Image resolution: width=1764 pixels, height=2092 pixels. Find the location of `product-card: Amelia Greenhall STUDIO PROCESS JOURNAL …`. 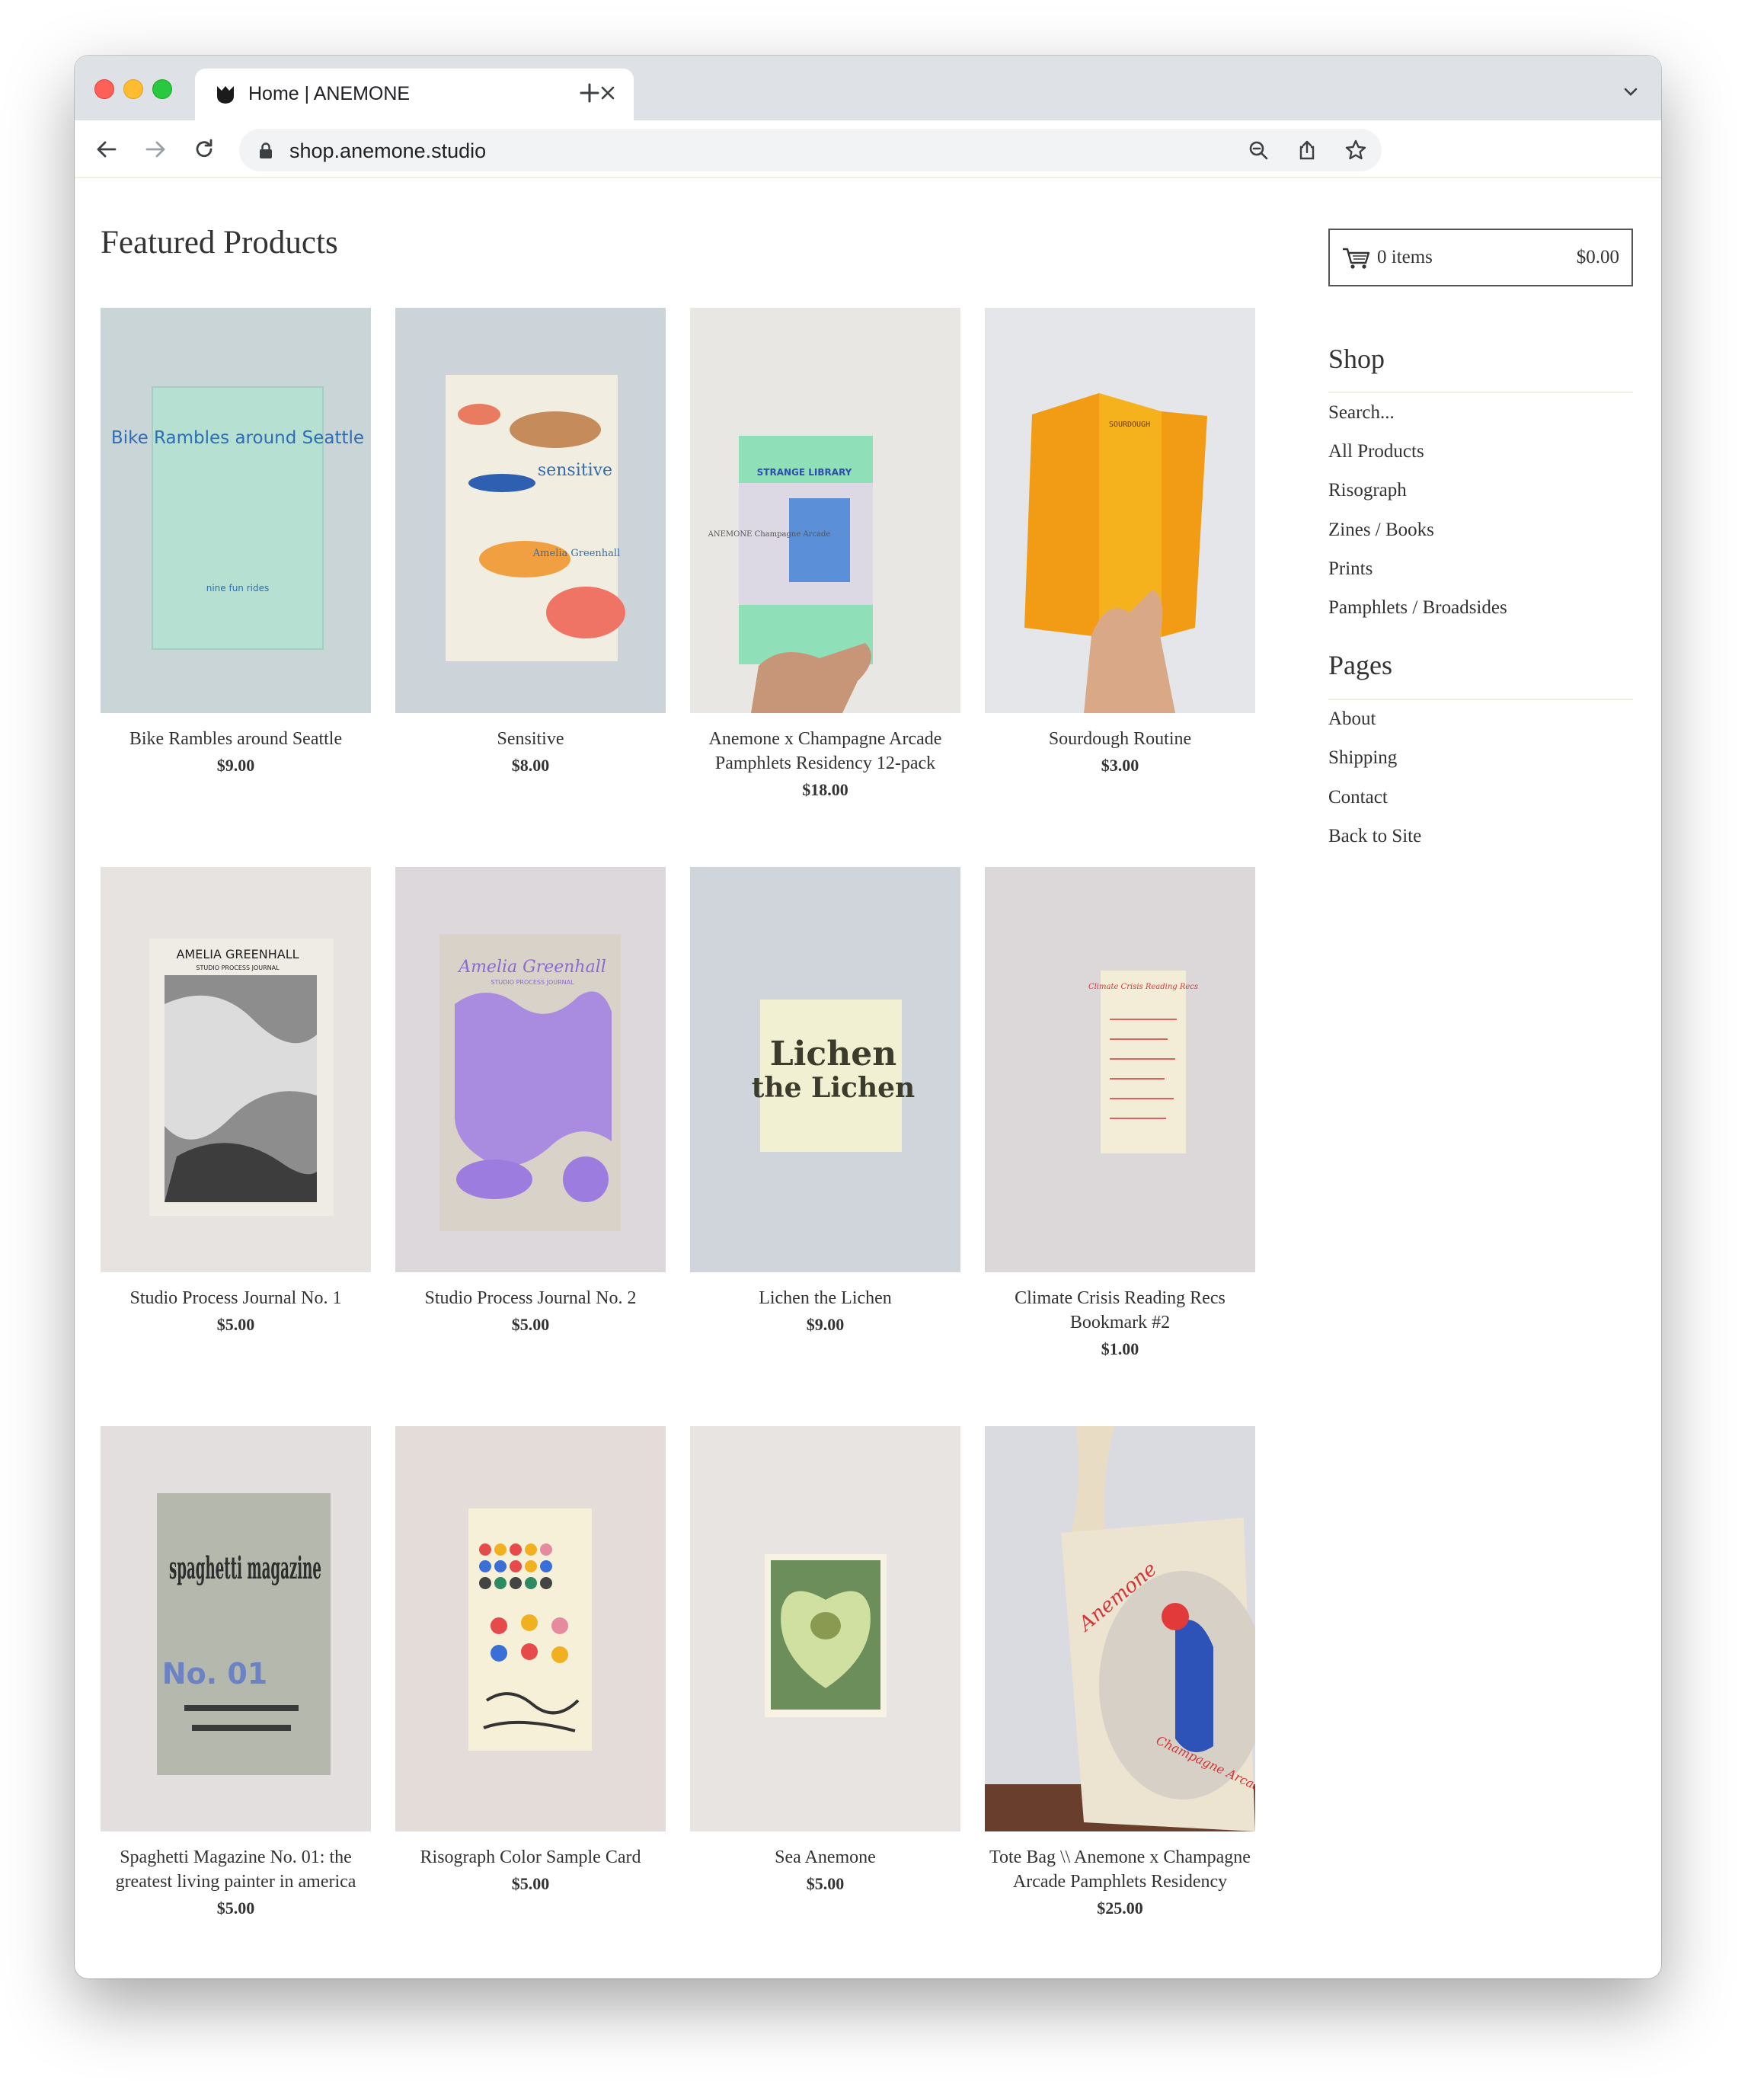

product-card: Amelia Greenhall STUDIO PROCESS JOURNAL … is located at coordinates (530, 1101).